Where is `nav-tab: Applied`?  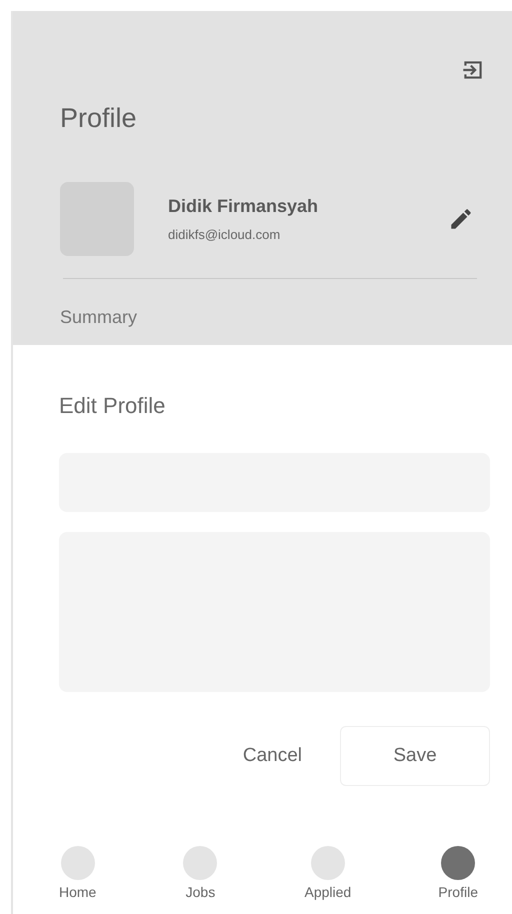 nav-tab: Applied is located at coordinates (328, 873).